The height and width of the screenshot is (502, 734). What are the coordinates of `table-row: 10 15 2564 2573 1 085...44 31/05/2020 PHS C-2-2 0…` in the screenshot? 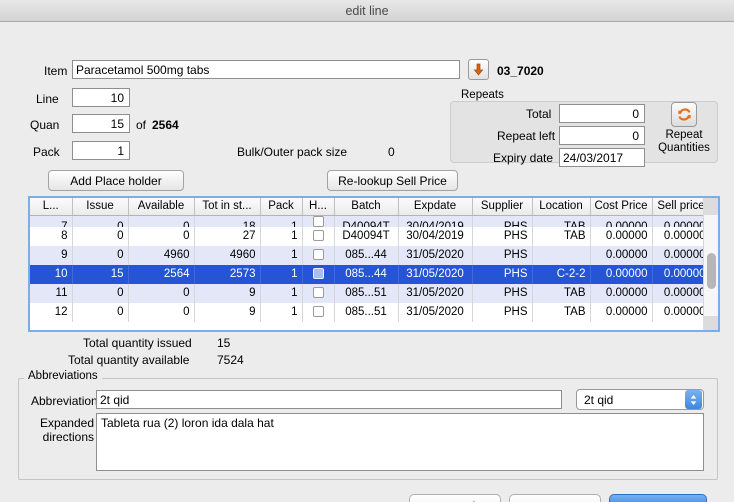 It's located at (374, 274).